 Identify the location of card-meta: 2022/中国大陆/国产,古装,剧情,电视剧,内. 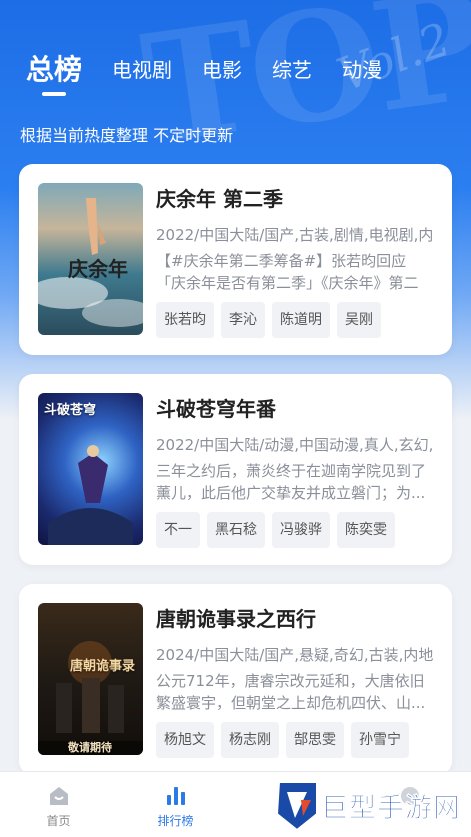
(295, 235).